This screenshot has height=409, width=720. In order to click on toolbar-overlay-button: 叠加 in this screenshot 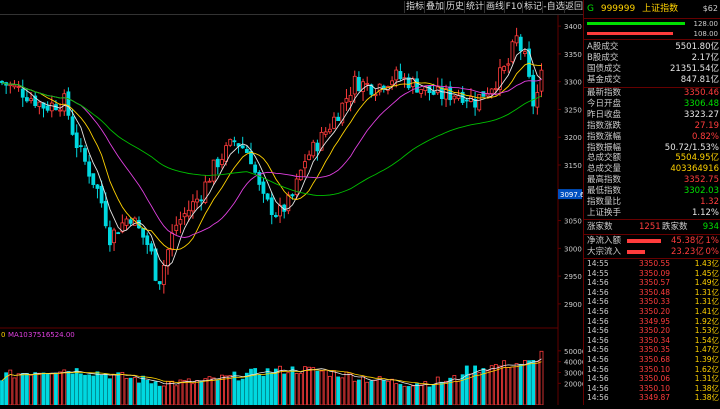, I will do `click(434, 7)`.